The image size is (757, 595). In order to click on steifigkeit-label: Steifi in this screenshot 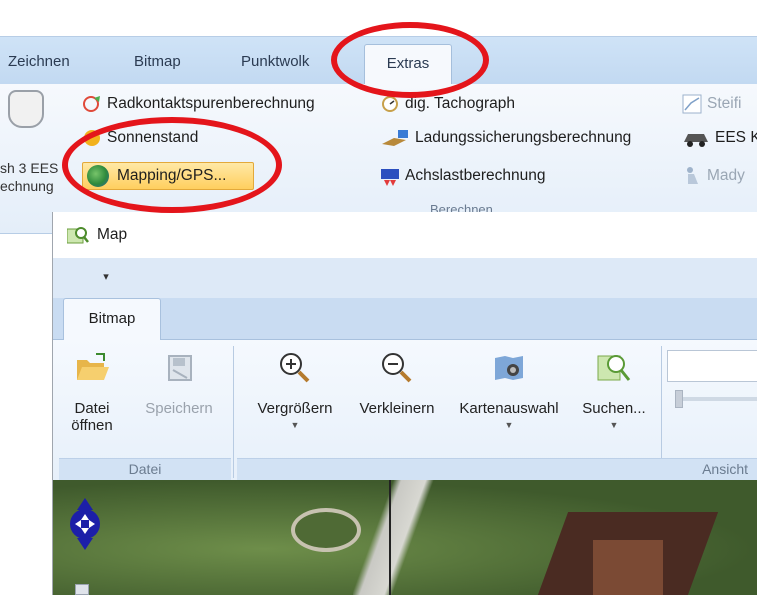, I will do `click(724, 103)`.